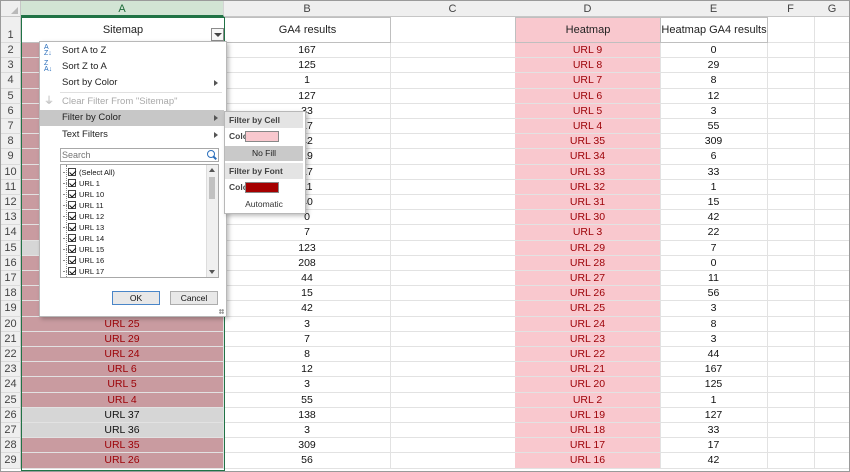  Describe the element at coordinates (588, 294) in the screenshot. I see `heatmap-cell: URL 26` at that location.